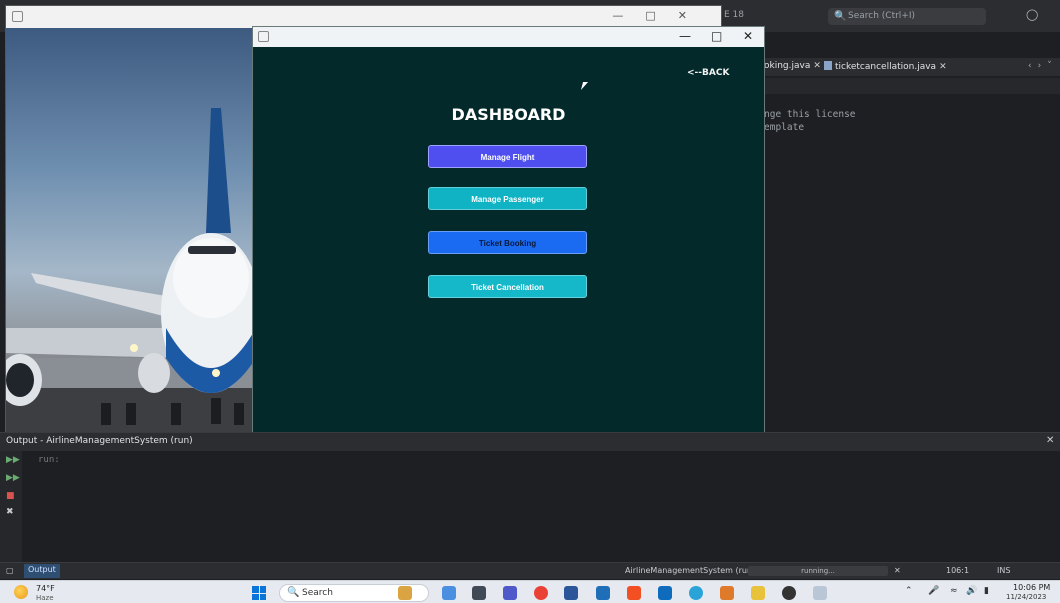  Describe the element at coordinates (45, 588) in the screenshot. I see `weather-temperature: 74°F` at that location.